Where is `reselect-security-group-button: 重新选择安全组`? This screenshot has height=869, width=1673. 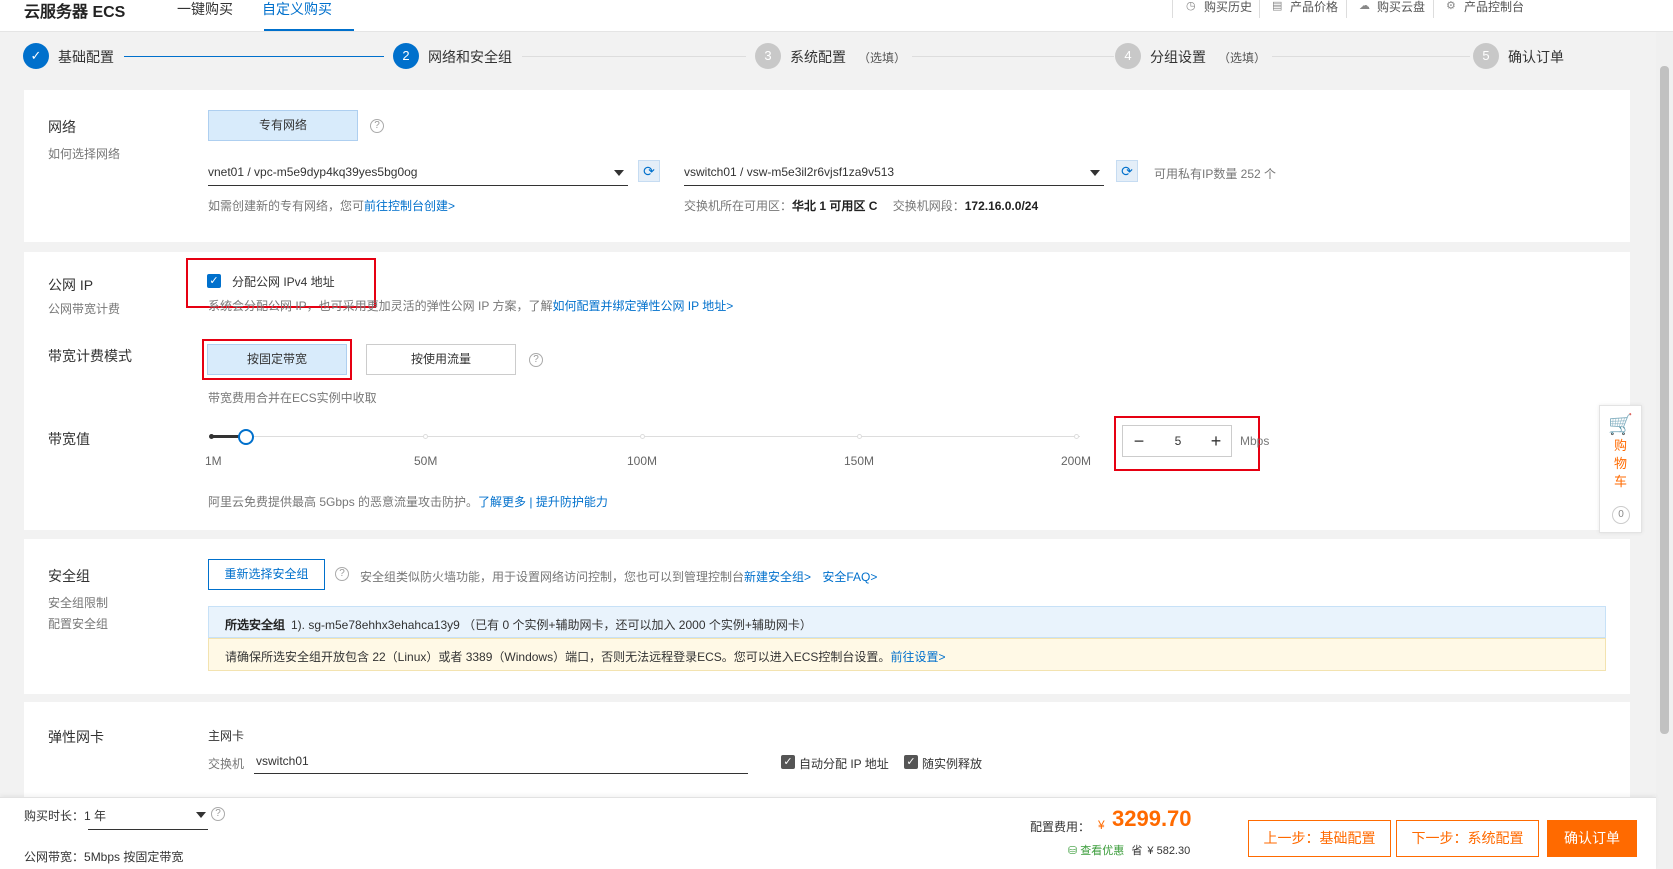 reselect-security-group-button: 重新选择安全组 is located at coordinates (266, 574).